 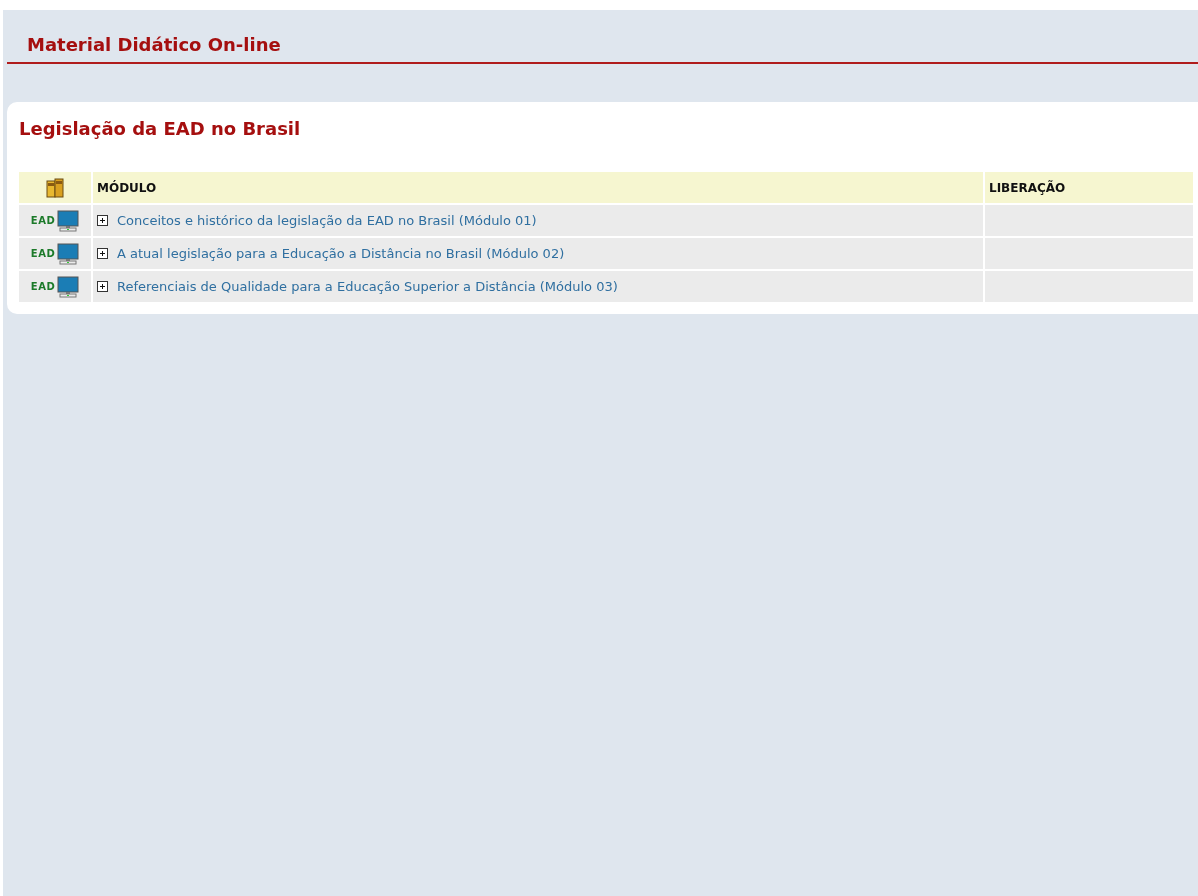 I want to click on books-icon, so click(x=55, y=187).